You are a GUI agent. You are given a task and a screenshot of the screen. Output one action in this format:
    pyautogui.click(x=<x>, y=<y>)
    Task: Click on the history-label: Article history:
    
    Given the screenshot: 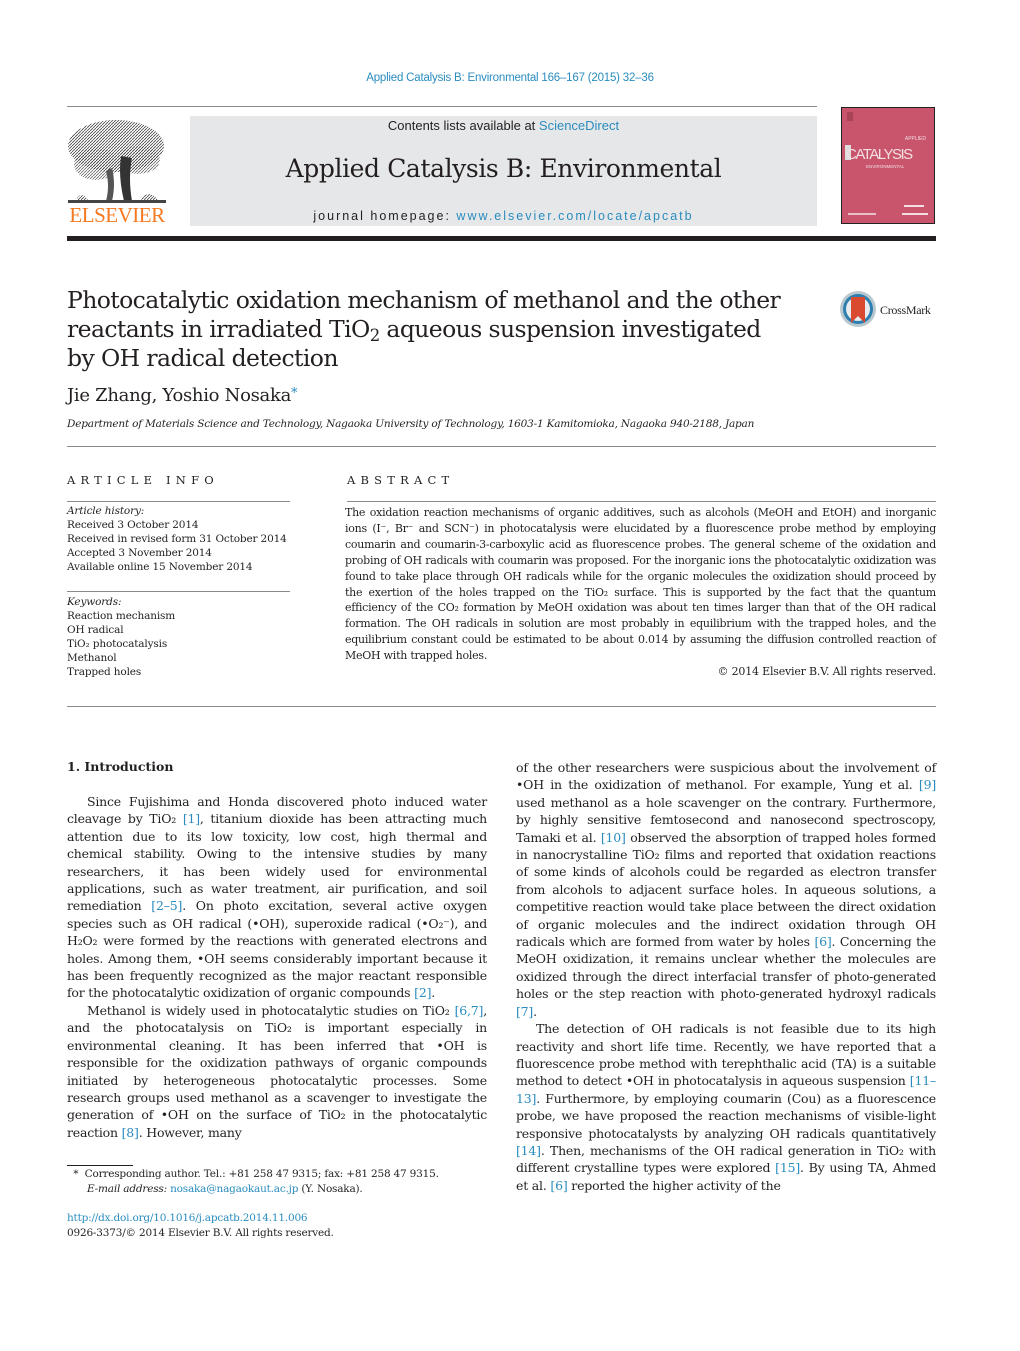 What is the action you would take?
    pyautogui.click(x=106, y=511)
    